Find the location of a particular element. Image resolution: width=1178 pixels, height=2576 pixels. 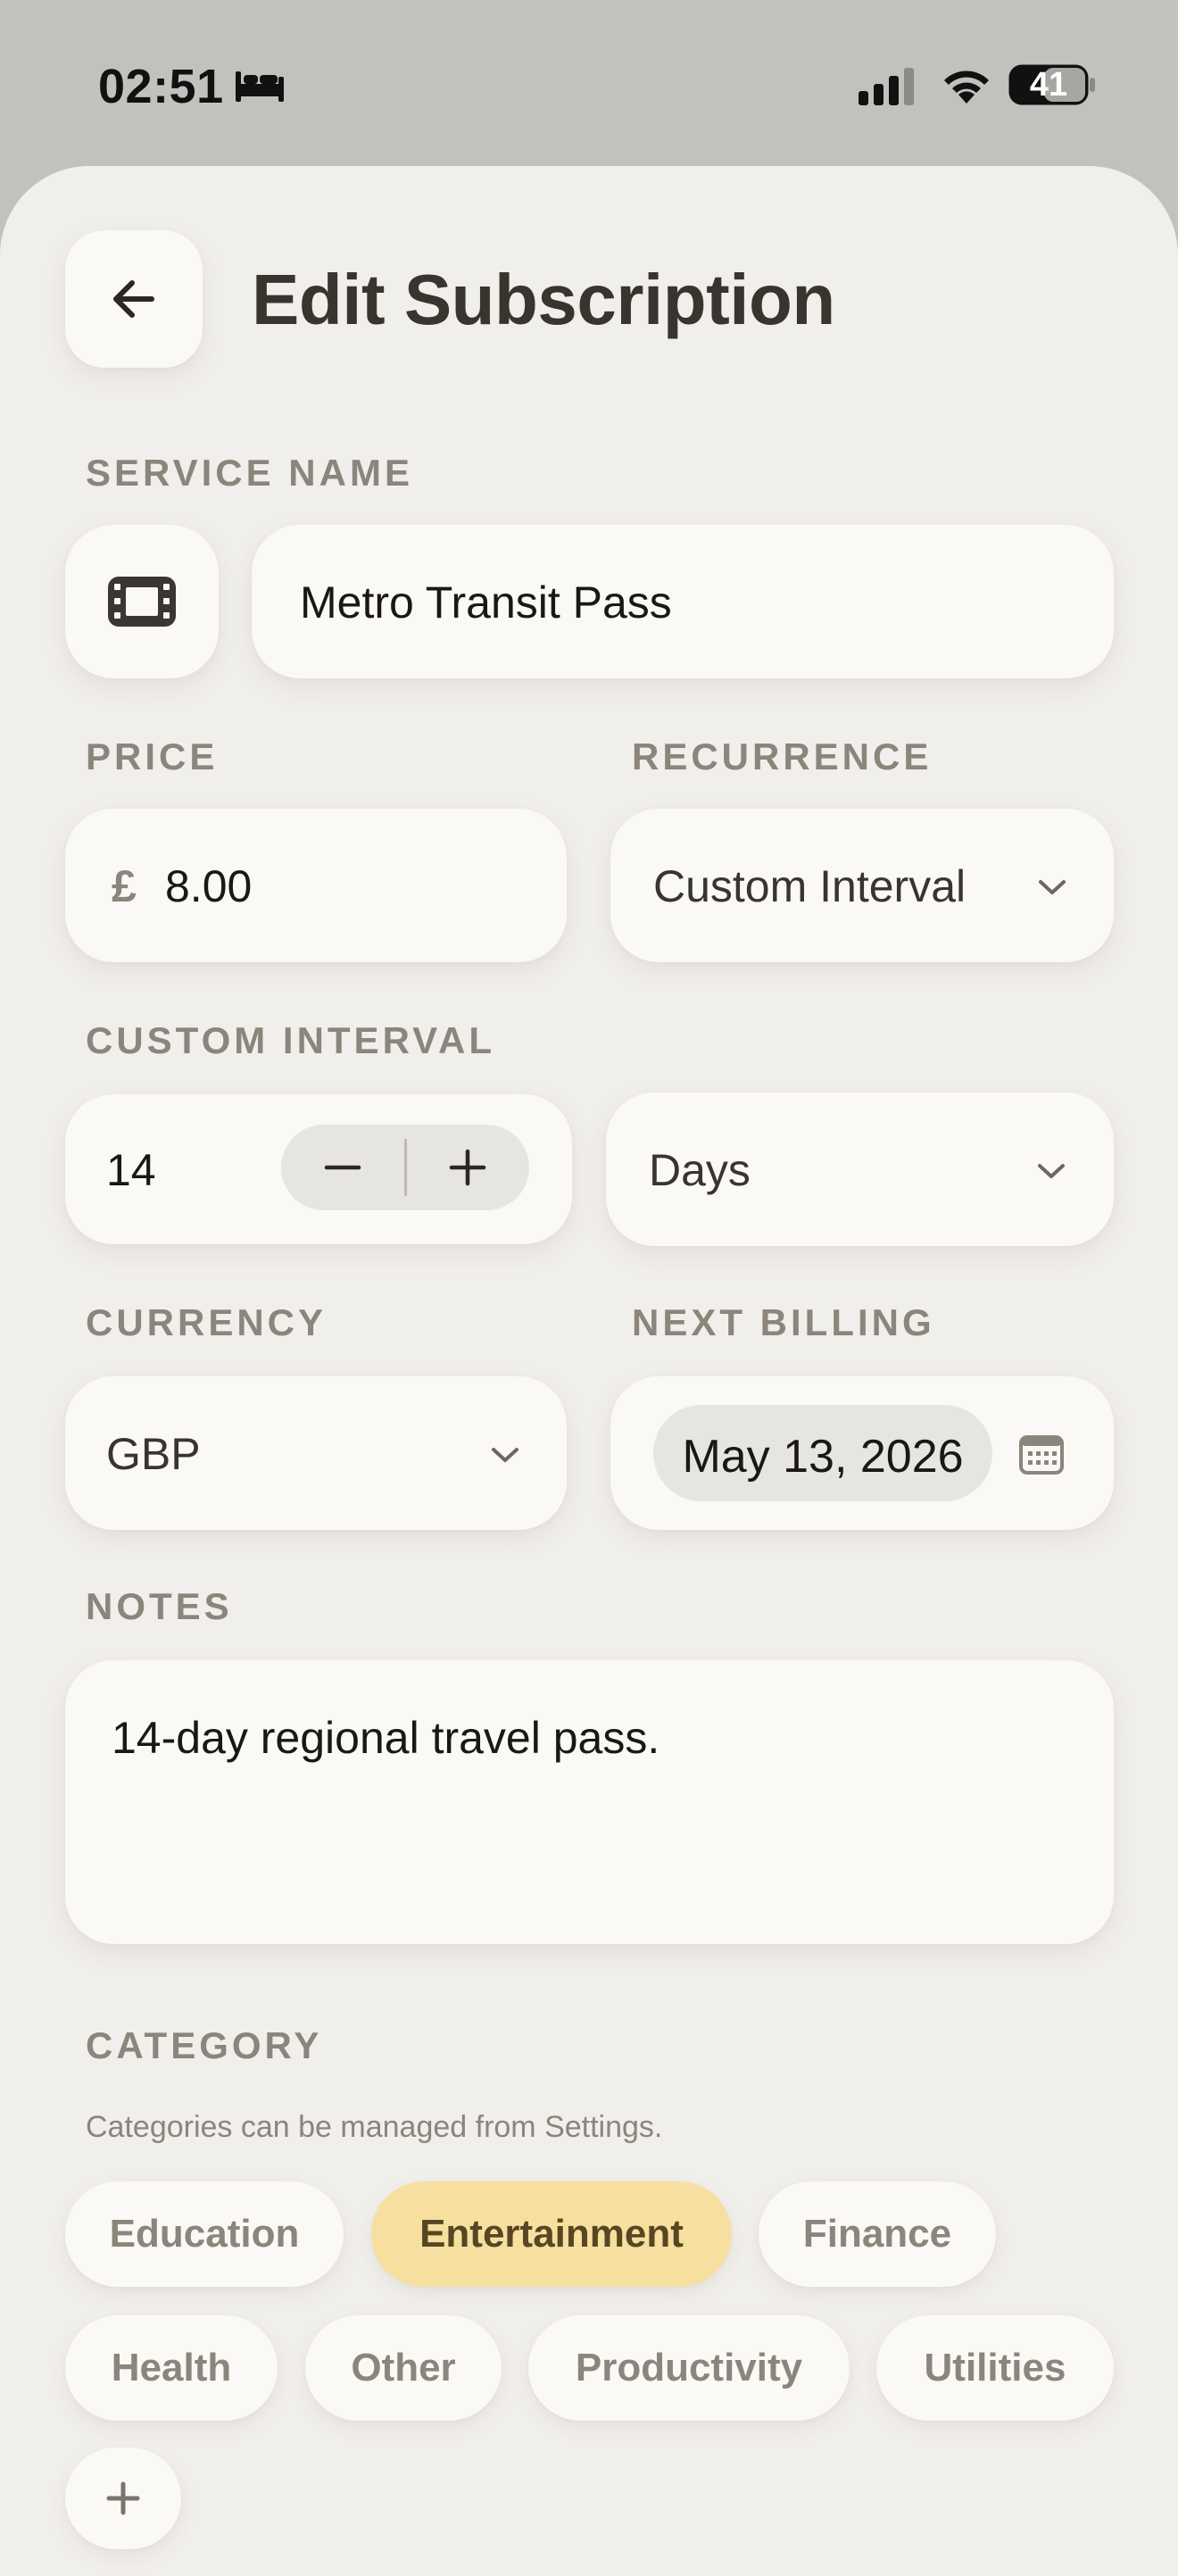

price-input: £ 8.00 is located at coordinates (316, 886).